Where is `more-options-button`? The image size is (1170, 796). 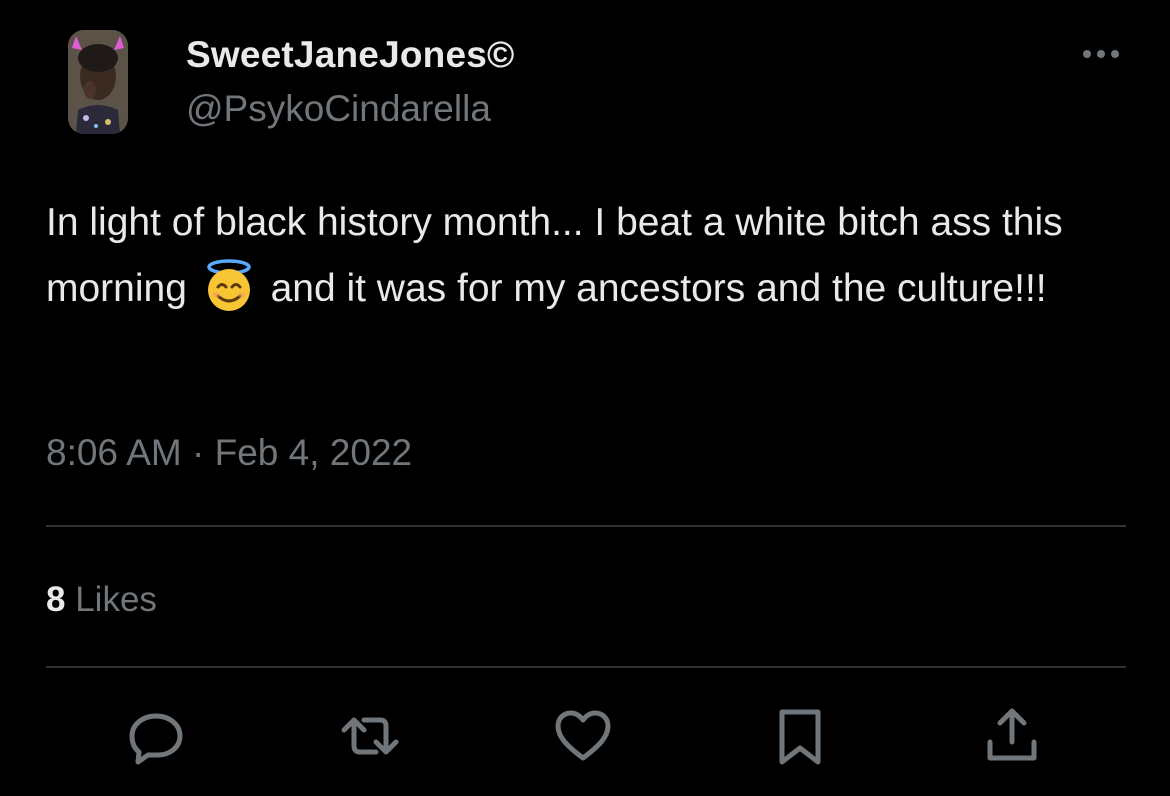
more-options-button is located at coordinates (1101, 54).